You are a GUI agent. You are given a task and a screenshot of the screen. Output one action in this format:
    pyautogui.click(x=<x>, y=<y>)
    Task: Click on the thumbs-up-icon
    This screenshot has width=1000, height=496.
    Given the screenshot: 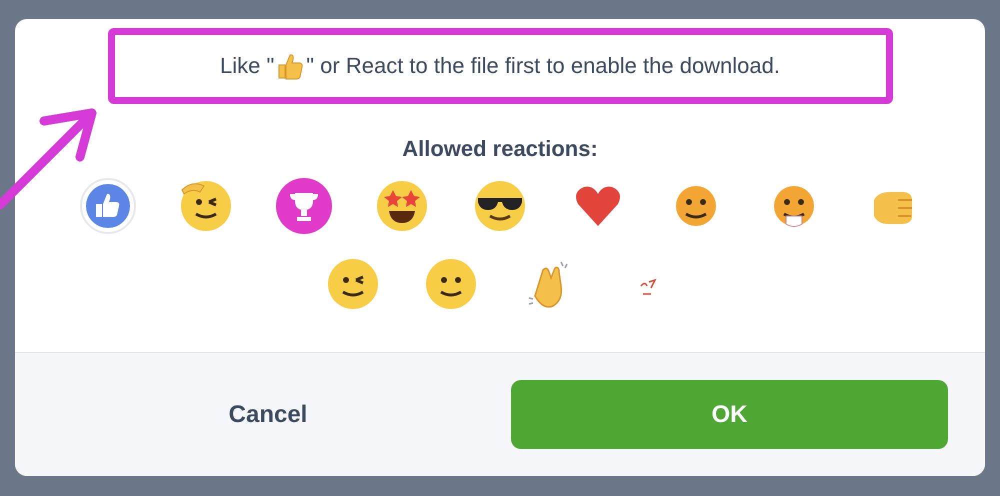 What is the action you would take?
    pyautogui.click(x=108, y=206)
    